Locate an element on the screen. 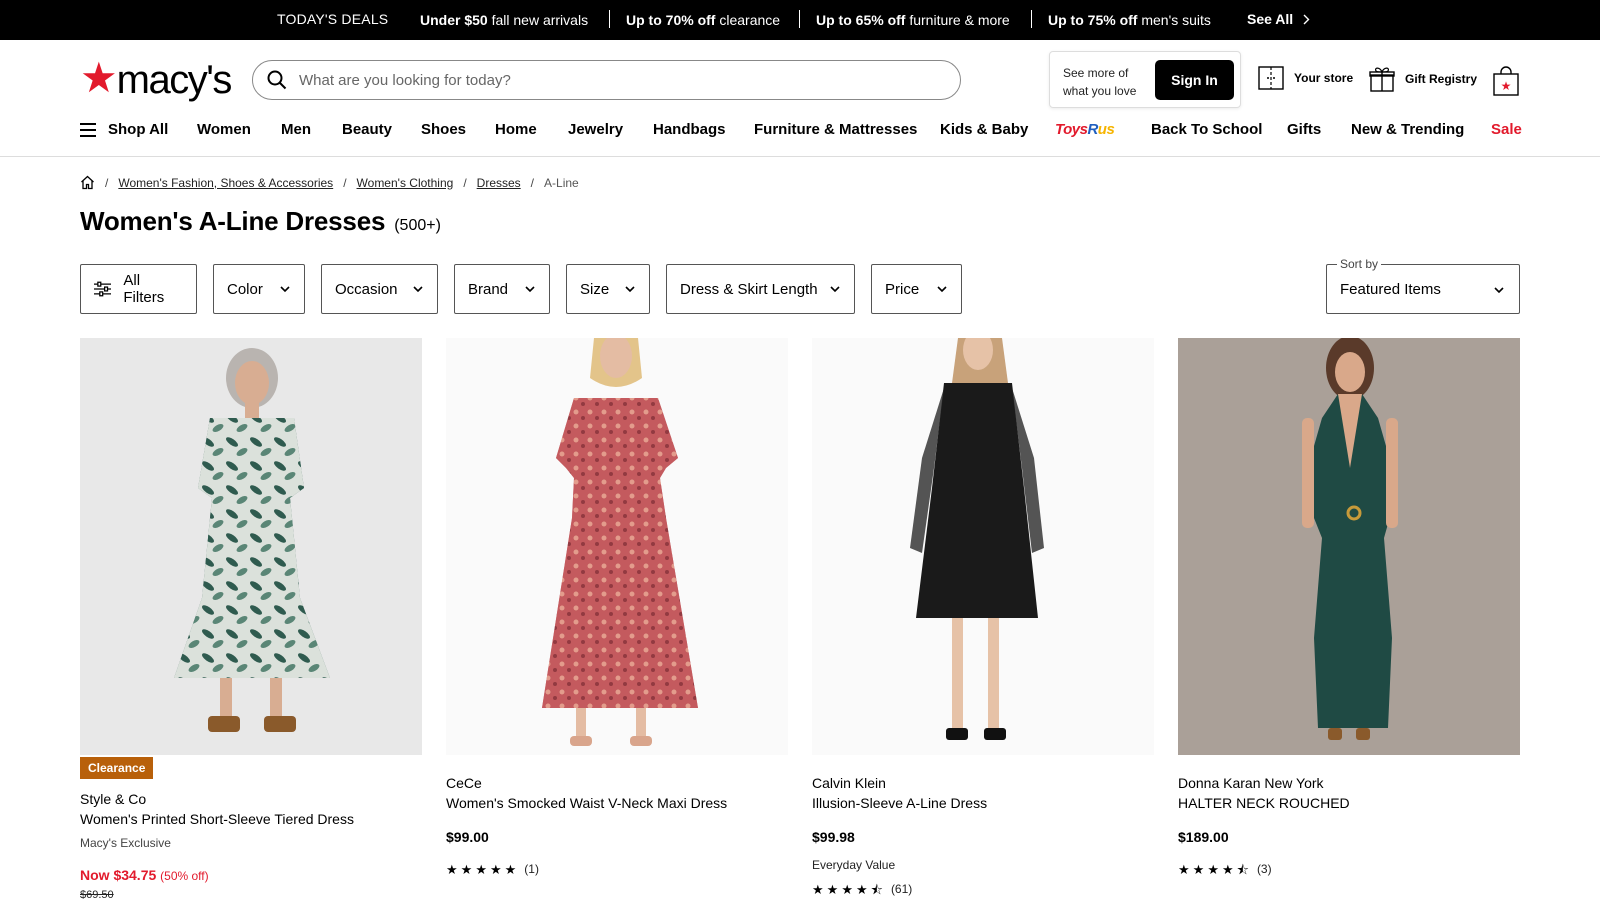 The width and height of the screenshot is (1600, 900). gift-registry-link: Gift Registry is located at coordinates (1423, 79).